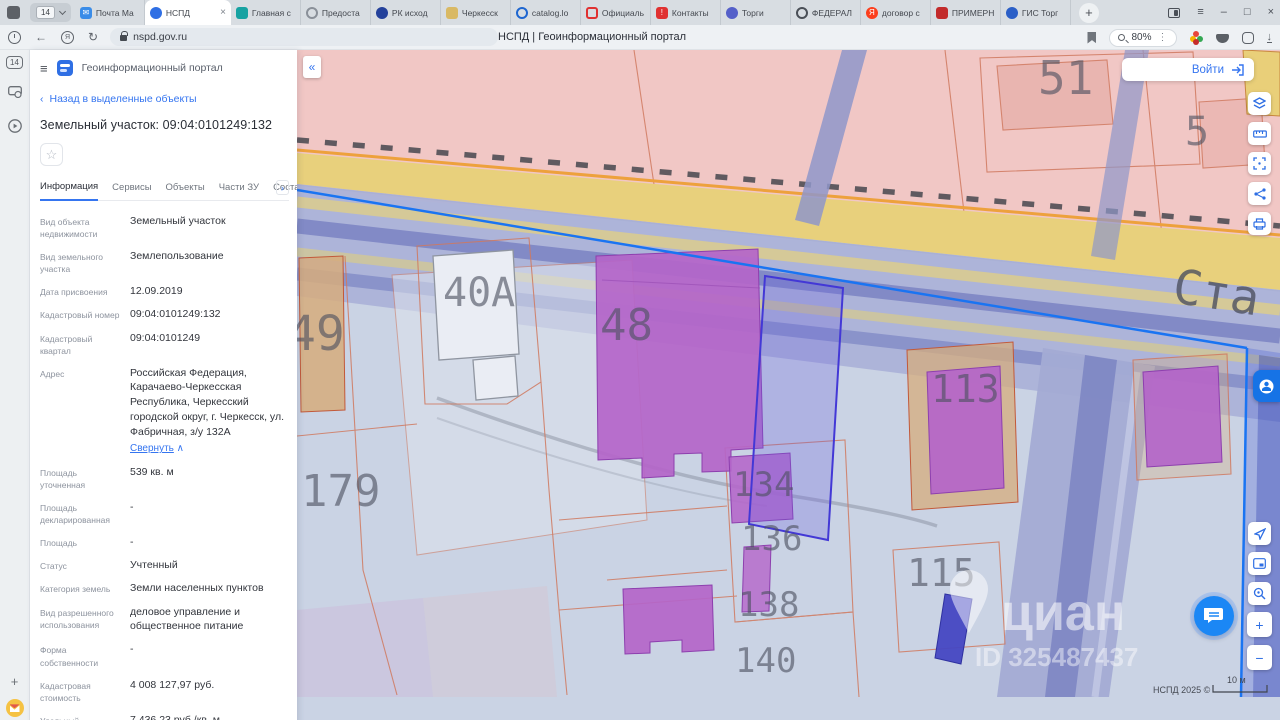 The height and width of the screenshot is (720, 1280). Describe the element at coordinates (826, 12) in the screenshot. I see `browser-tab: ФЕДЕРАЛ ×` at that location.